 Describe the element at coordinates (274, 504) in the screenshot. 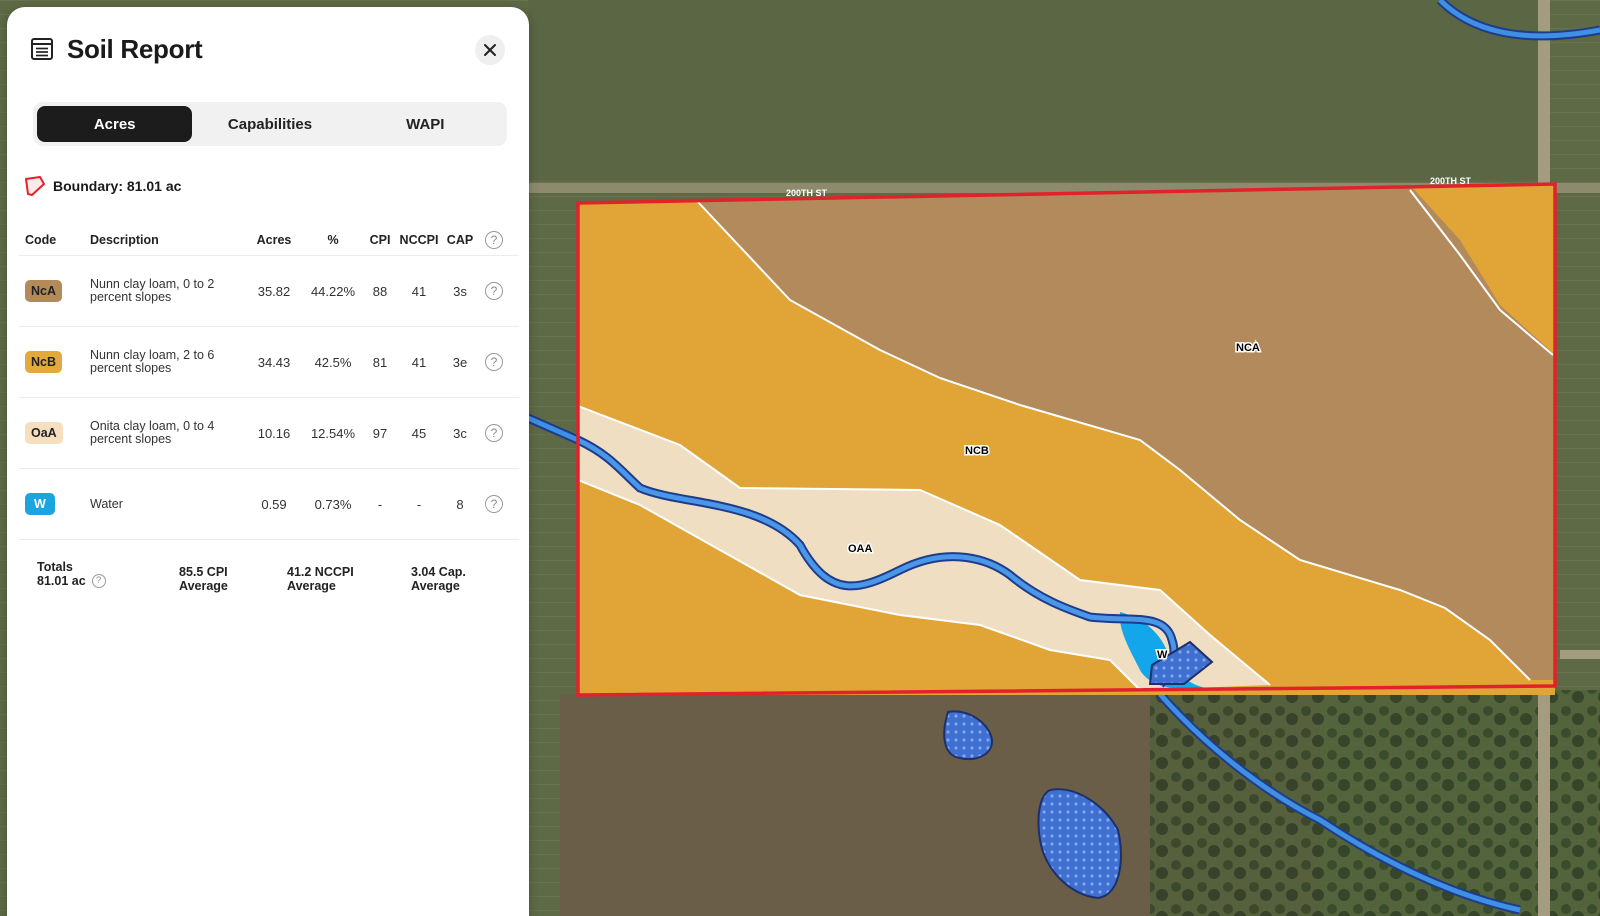

I see `soil-acres: 0.59` at that location.